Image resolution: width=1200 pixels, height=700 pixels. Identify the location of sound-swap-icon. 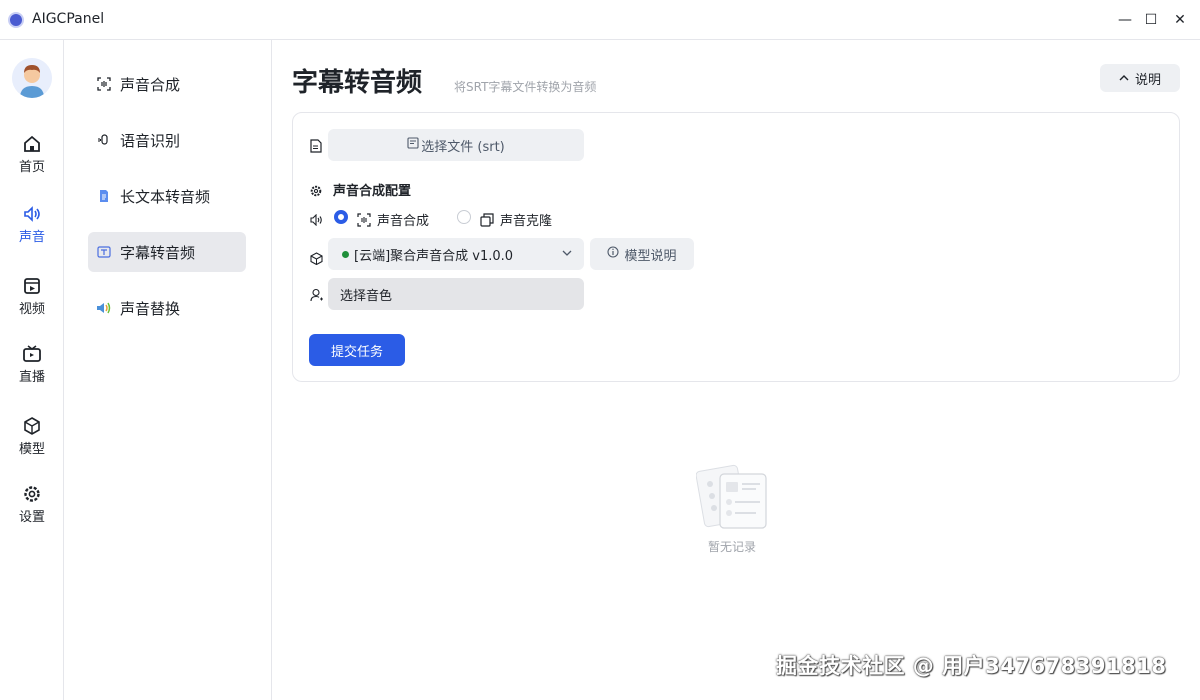
(104, 308).